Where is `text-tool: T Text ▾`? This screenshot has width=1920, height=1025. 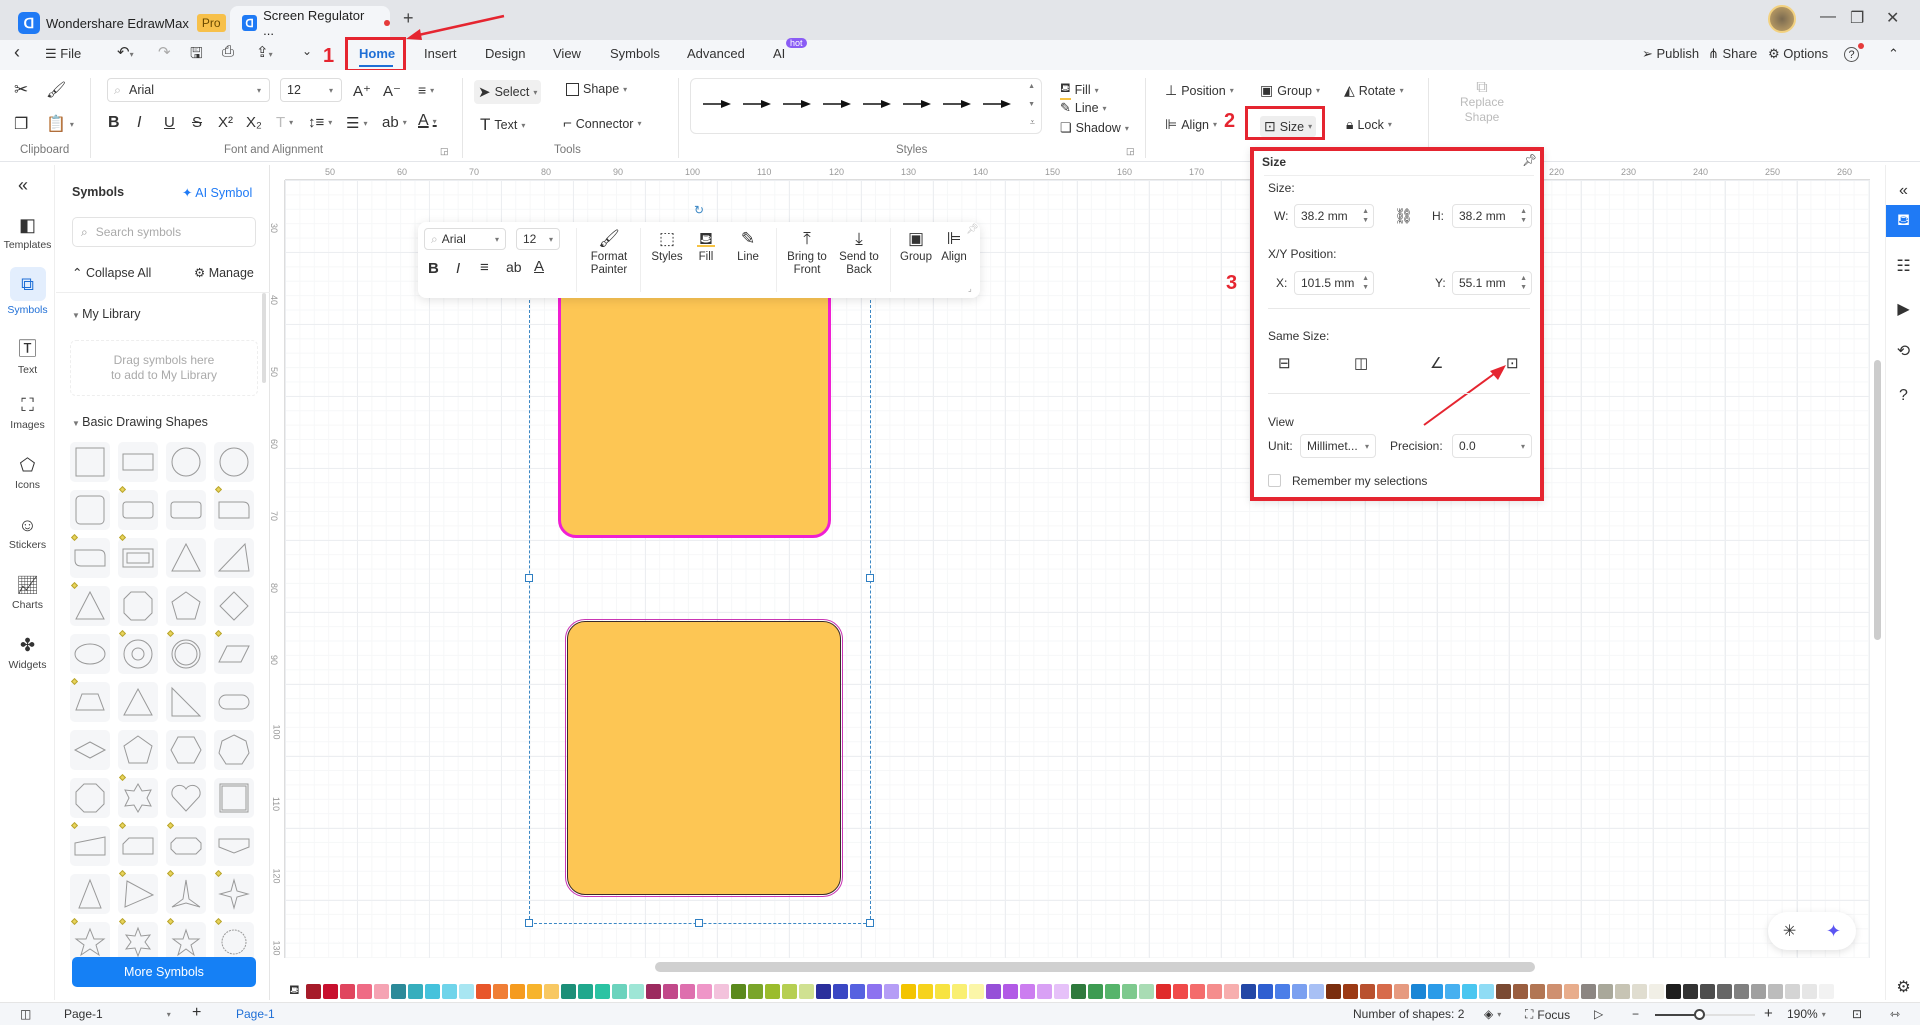 text-tool: T Text ▾ is located at coordinates (502, 125).